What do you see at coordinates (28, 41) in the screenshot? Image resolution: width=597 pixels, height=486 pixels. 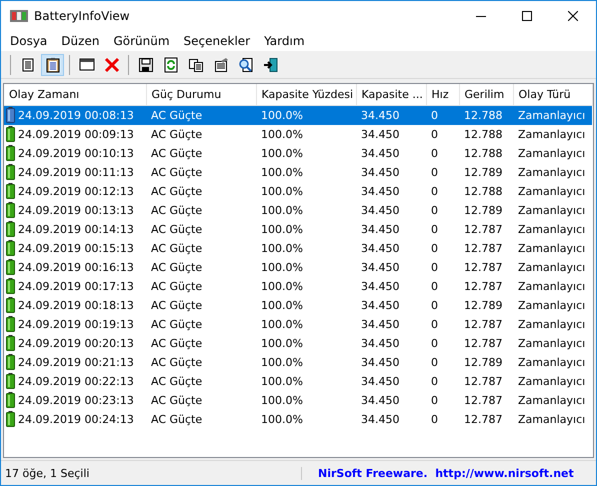 I see `menu-item: Dosya` at bounding box center [28, 41].